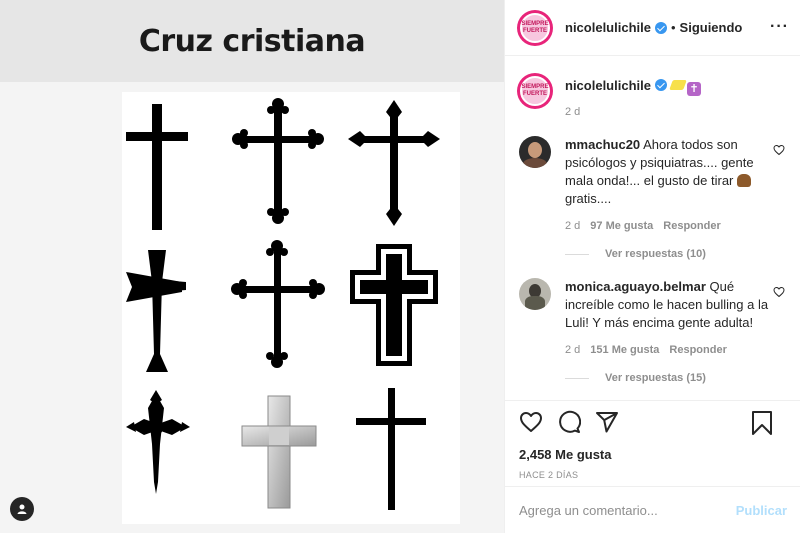  What do you see at coordinates (531, 422) in the screenshot?
I see `heart-icon` at bounding box center [531, 422].